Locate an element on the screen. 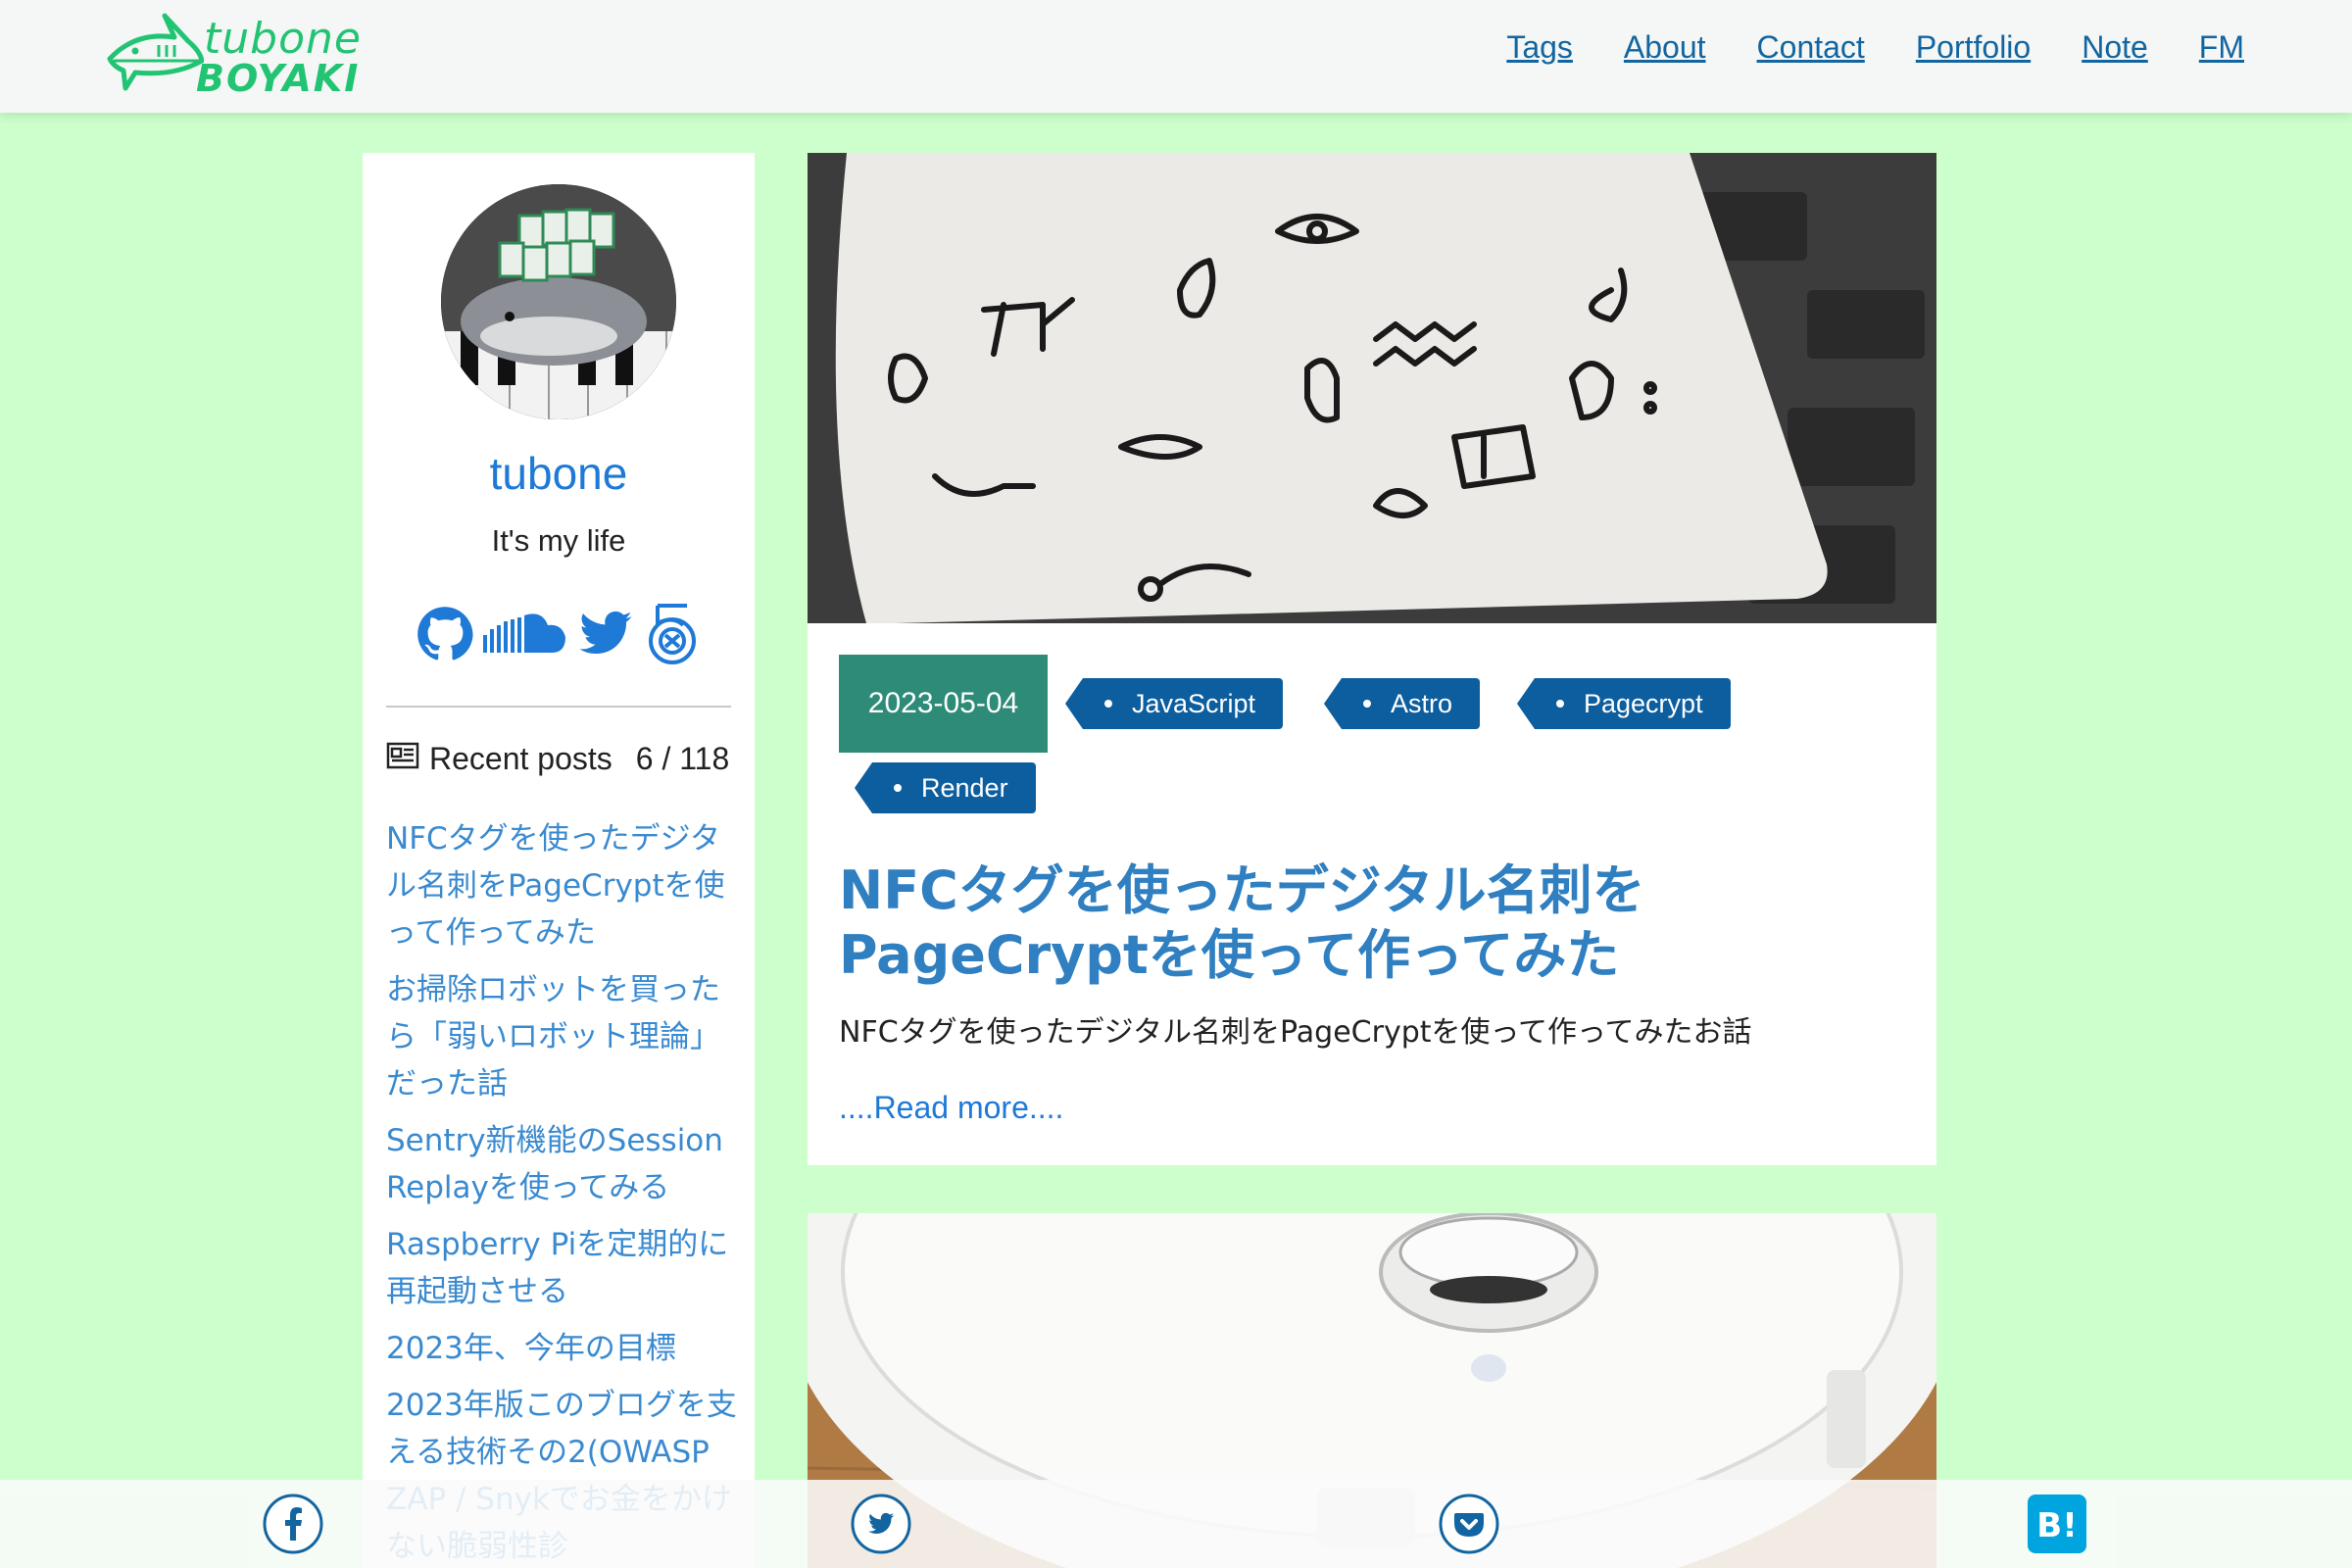 The height and width of the screenshot is (1568, 2352). soundcloud-icon is located at coordinates (525, 636).